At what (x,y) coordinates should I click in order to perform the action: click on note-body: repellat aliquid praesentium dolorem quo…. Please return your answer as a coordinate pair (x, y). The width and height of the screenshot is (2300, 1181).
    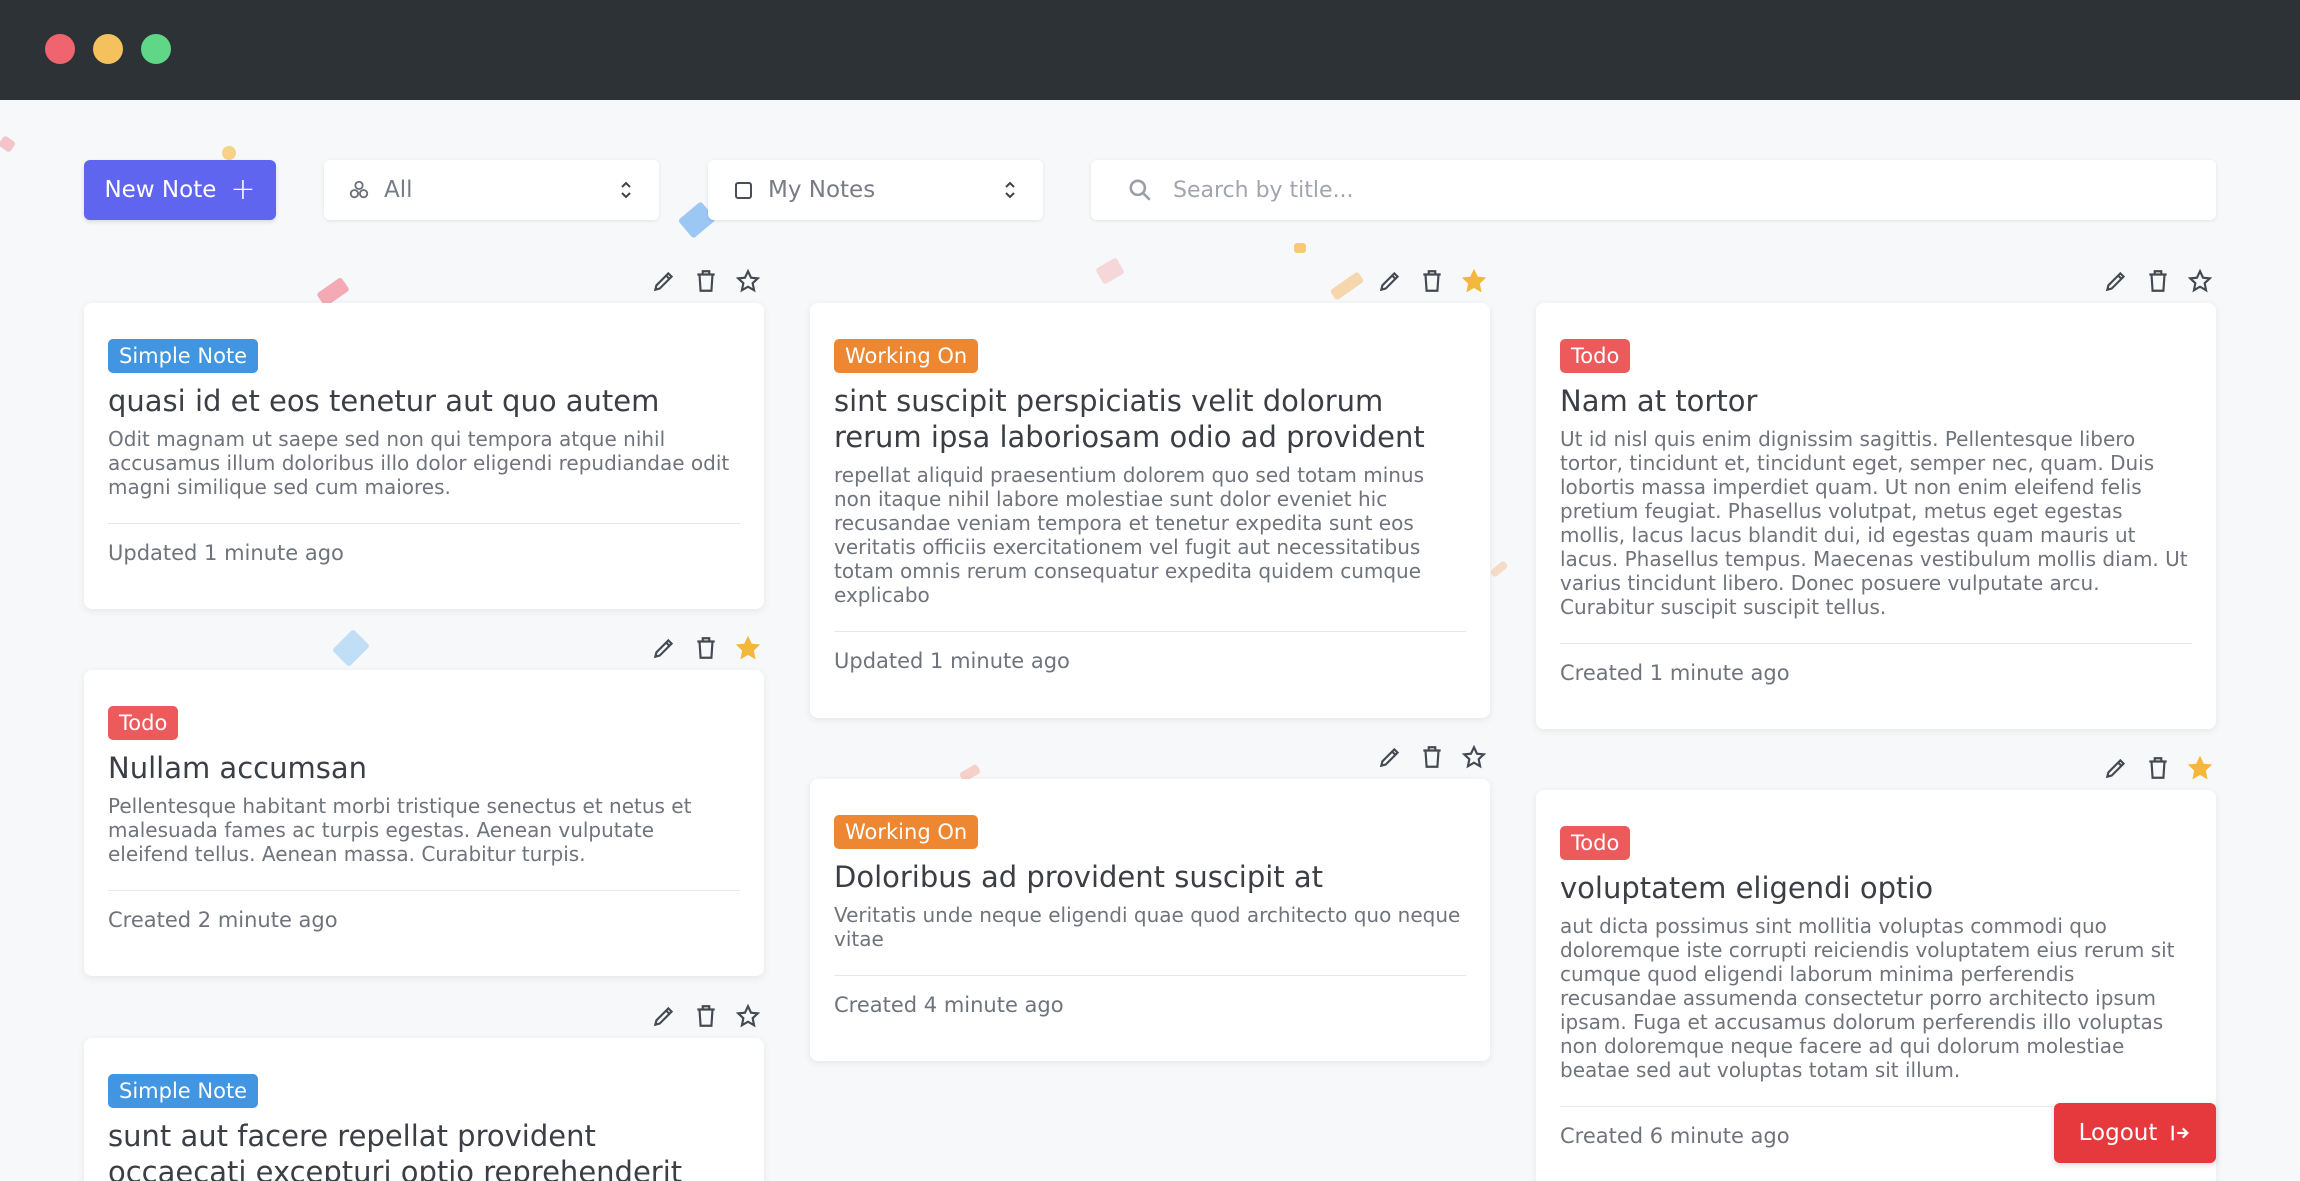
    Looking at the image, I should click on (1129, 535).